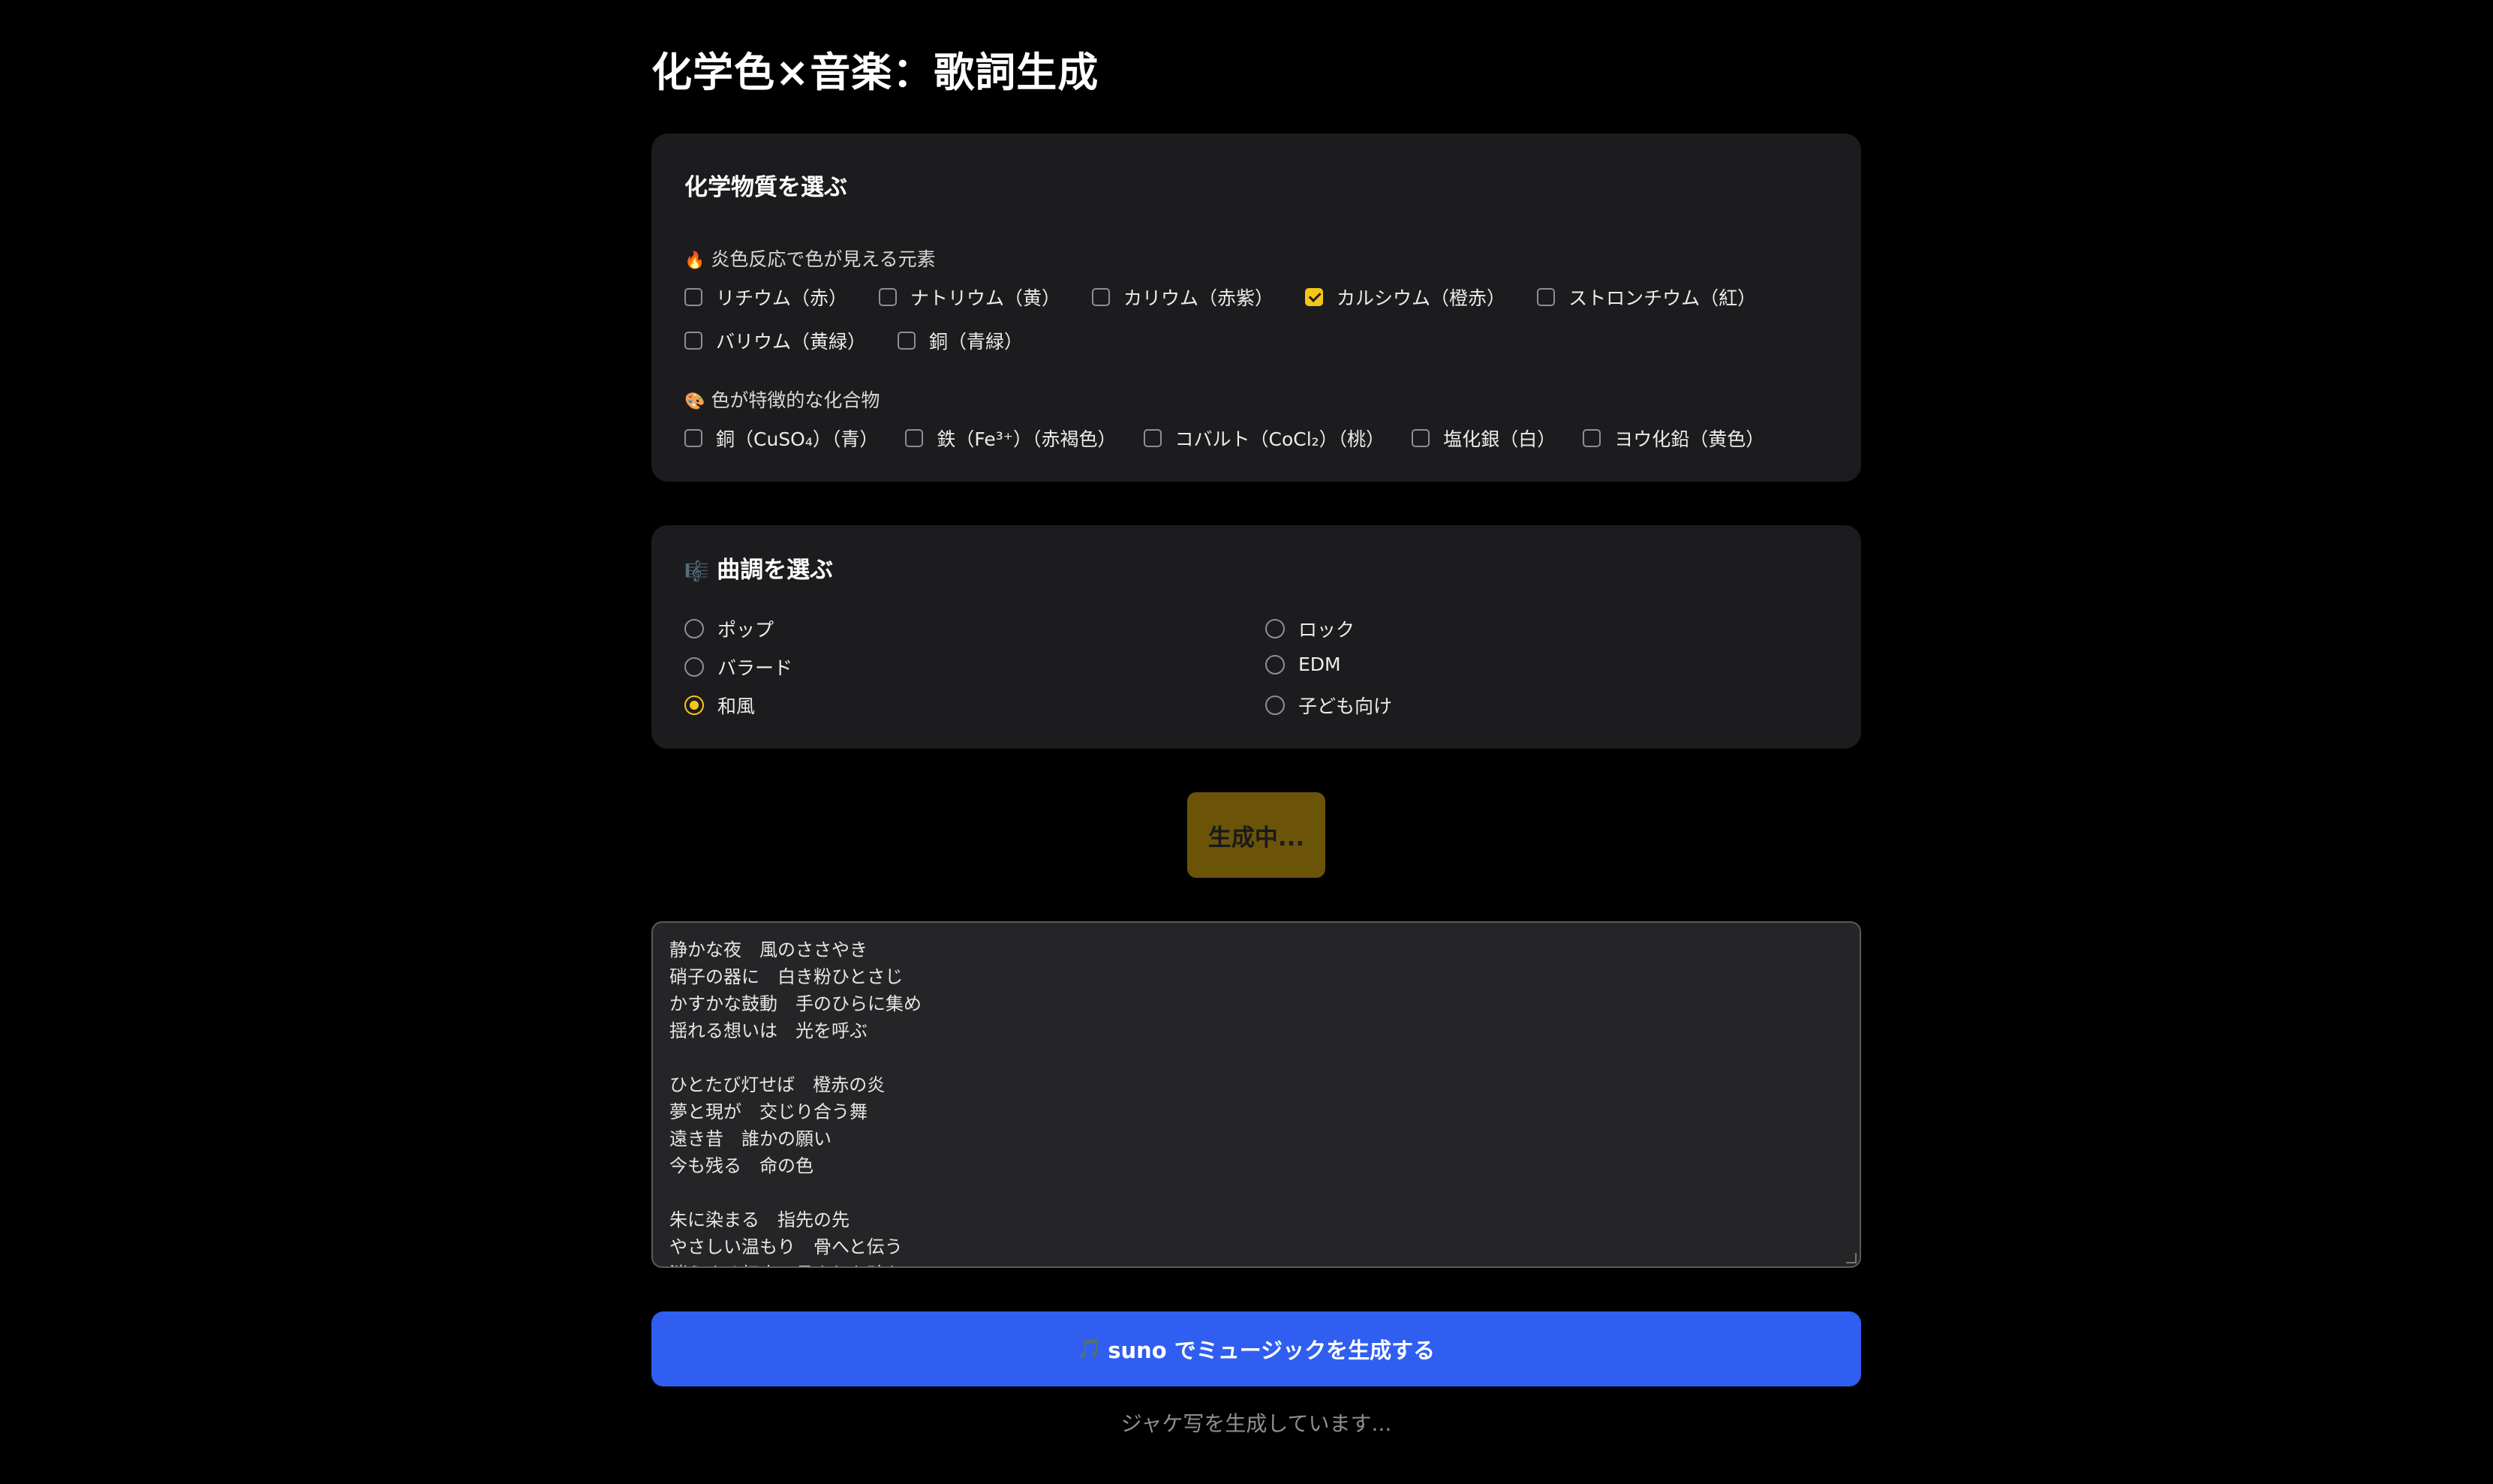 The image size is (2493, 1484). I want to click on checkbox-calcium: カルシウム（橙赤）, so click(1405, 297).